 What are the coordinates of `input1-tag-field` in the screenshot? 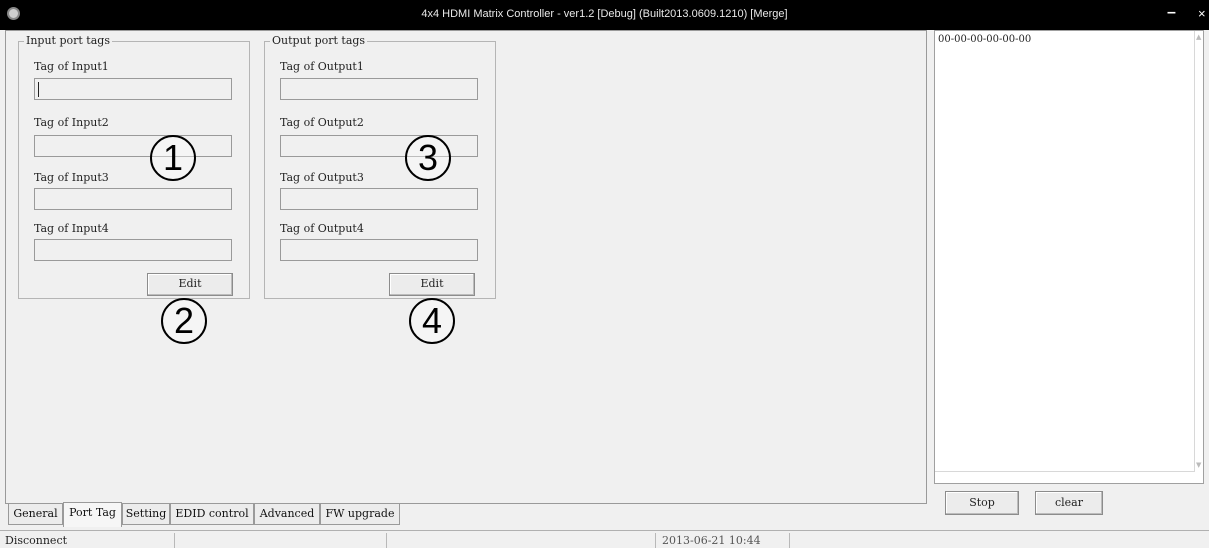 It's located at (133, 89).